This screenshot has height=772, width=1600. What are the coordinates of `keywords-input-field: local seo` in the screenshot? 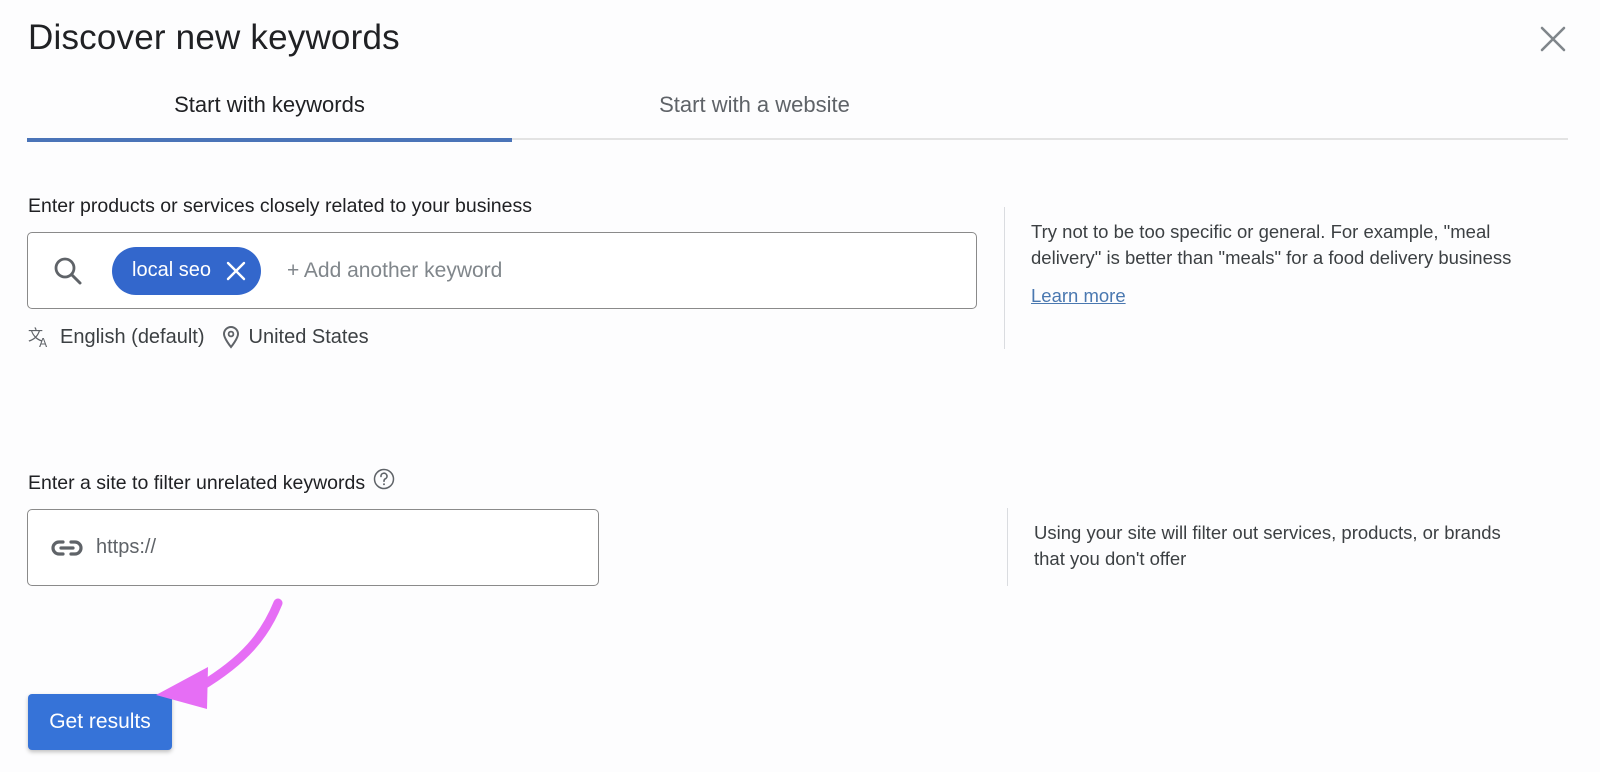 It's located at (502, 270).